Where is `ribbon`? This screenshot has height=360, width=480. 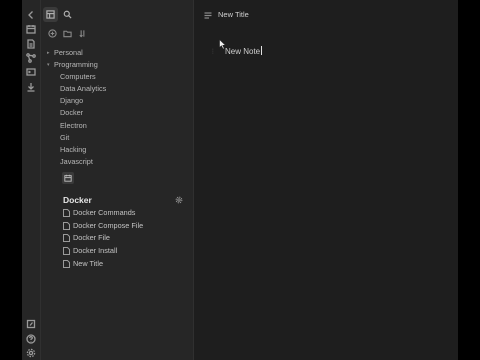 ribbon is located at coordinates (31, 180).